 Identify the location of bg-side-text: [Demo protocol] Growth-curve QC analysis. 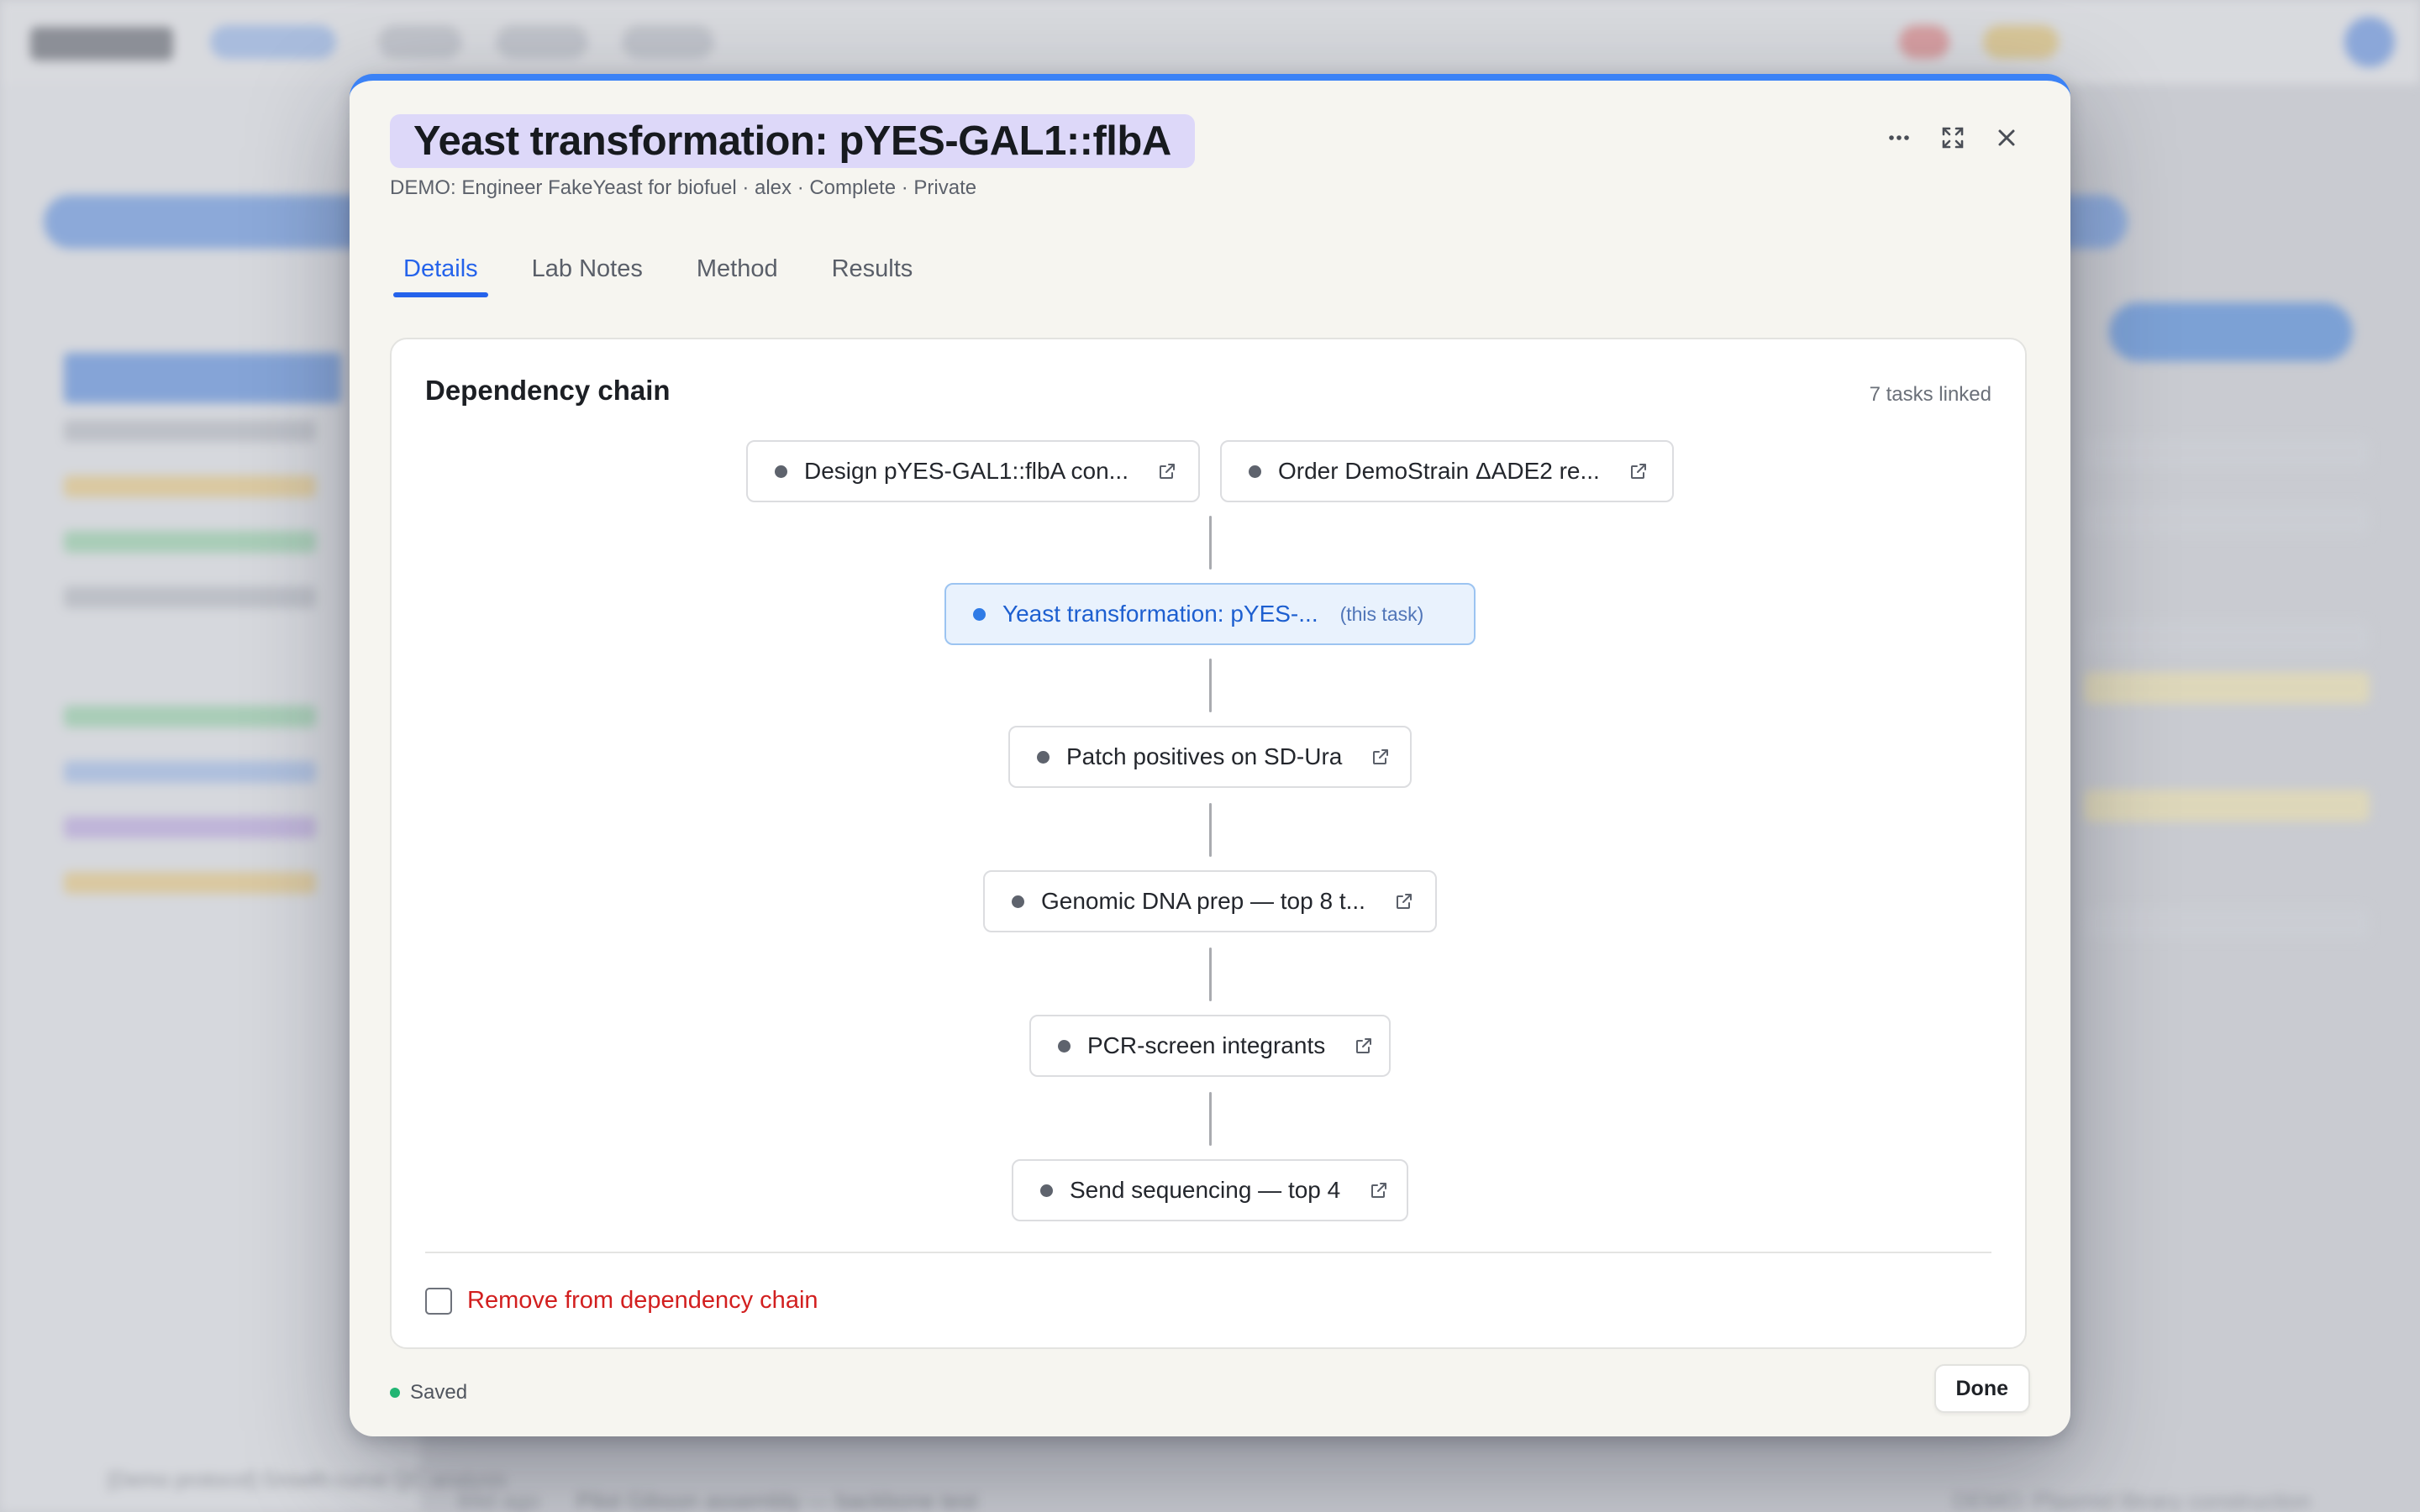
(308, 1480).